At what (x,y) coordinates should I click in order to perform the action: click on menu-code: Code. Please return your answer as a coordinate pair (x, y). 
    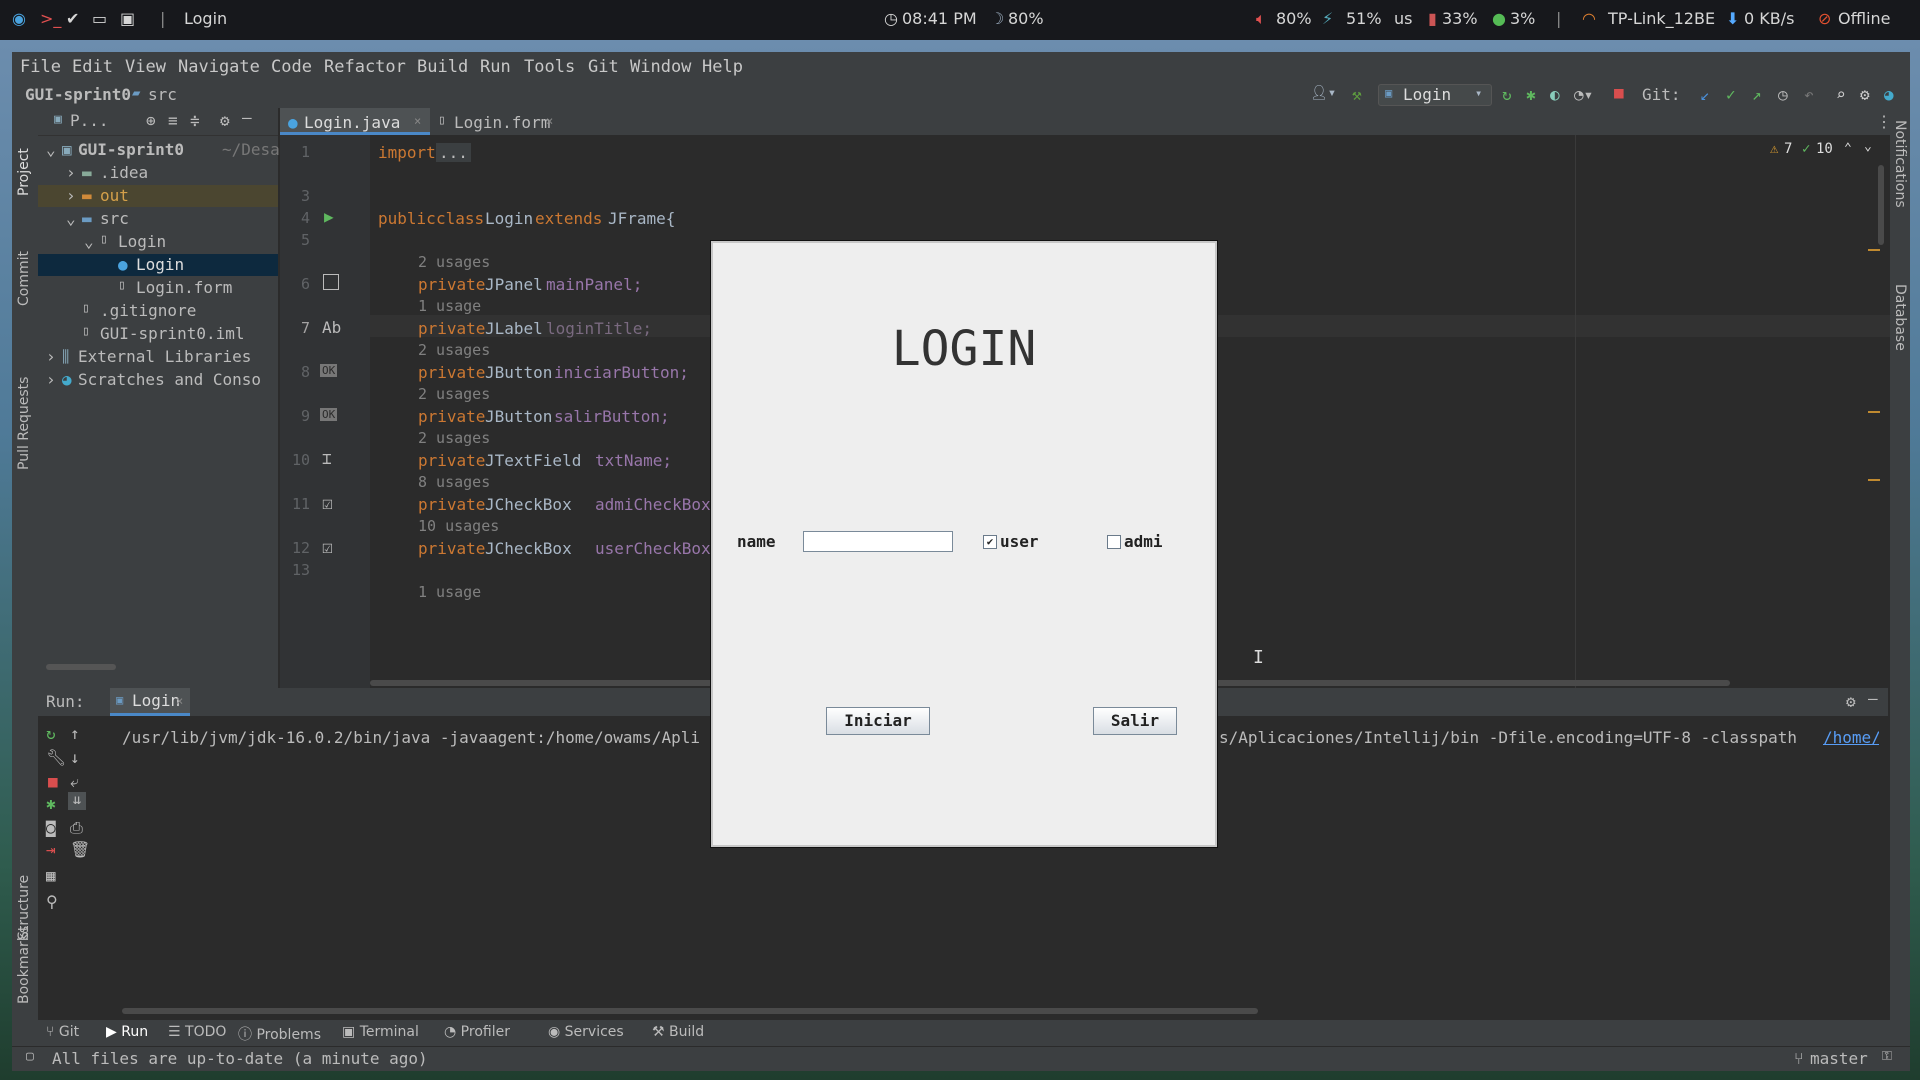
    Looking at the image, I should click on (291, 67).